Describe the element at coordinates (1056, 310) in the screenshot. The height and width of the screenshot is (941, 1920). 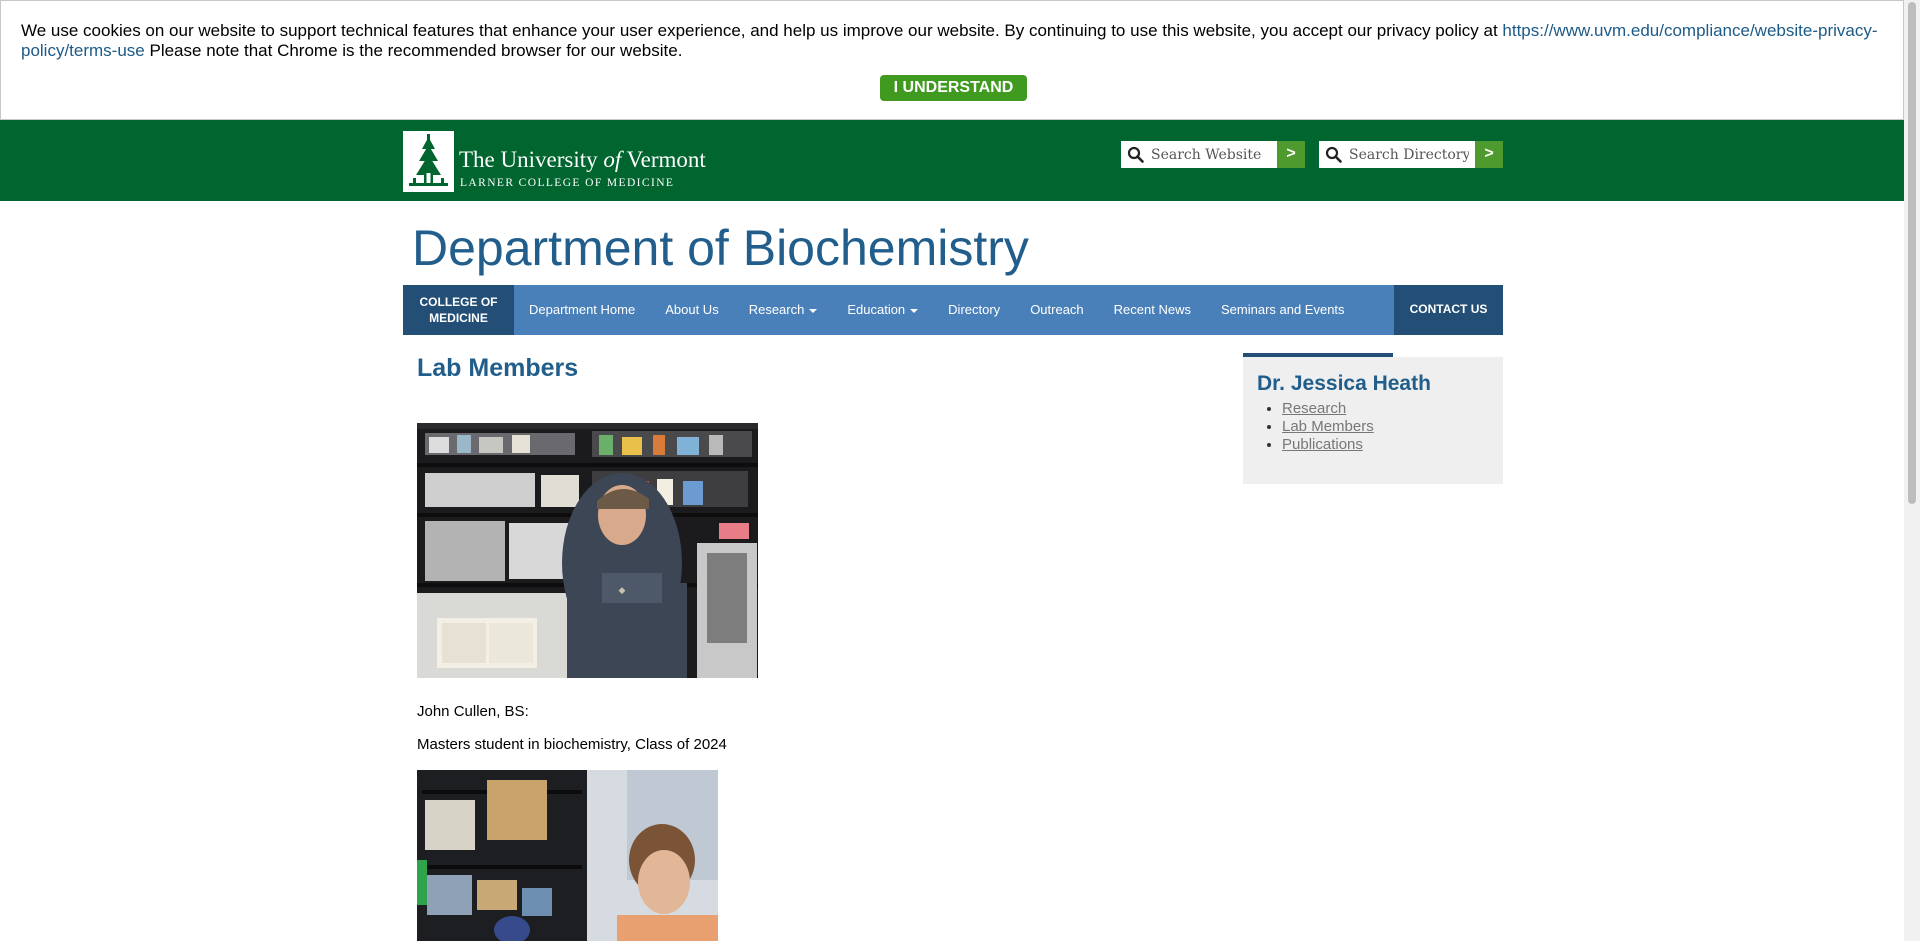
I see `nav-item-outreach: Outreach` at that location.